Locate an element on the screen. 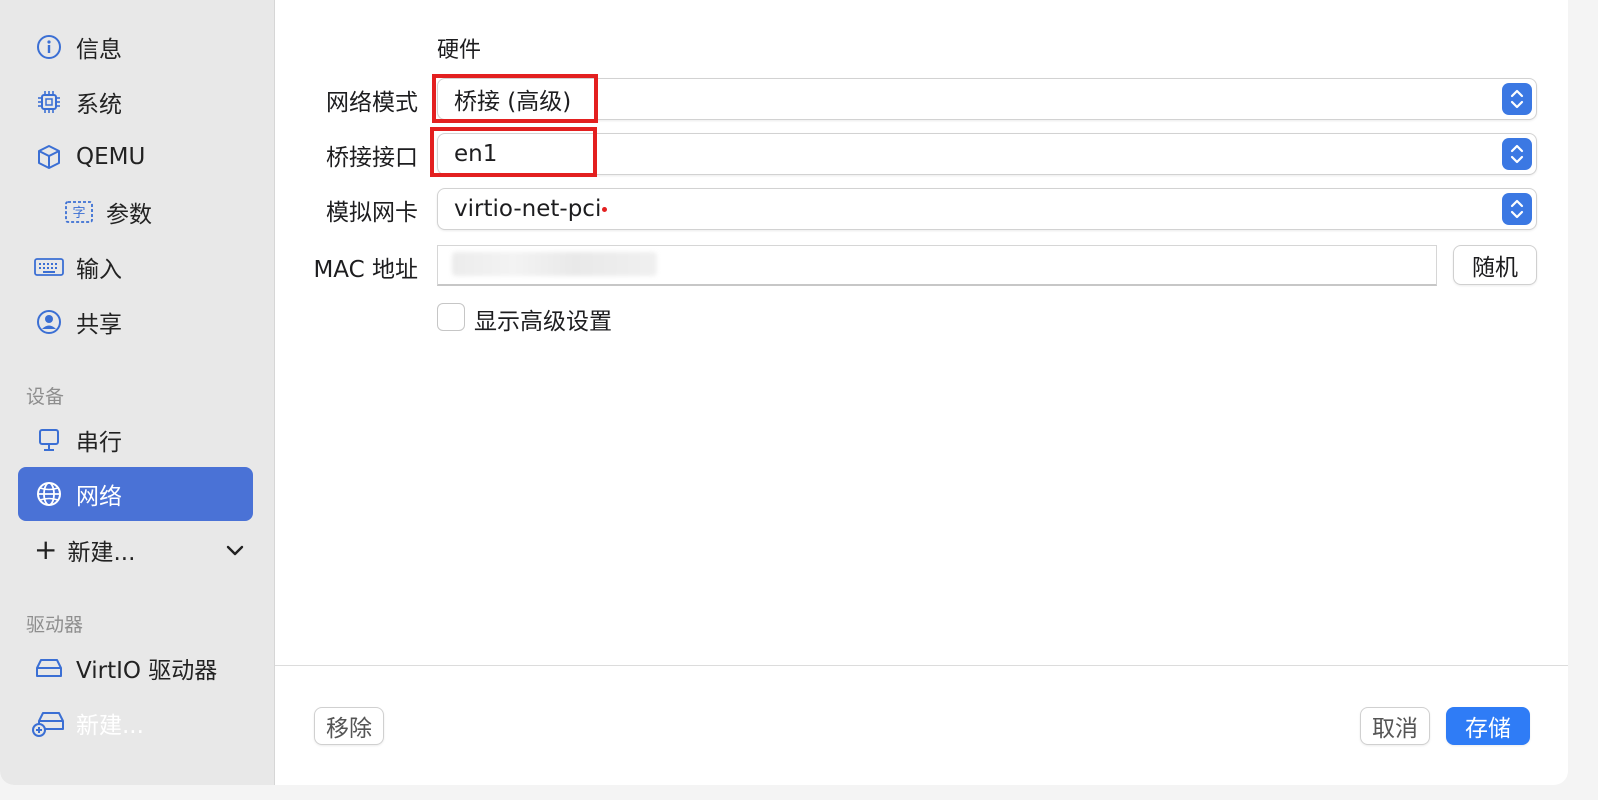 The width and height of the screenshot is (1598, 800). mac-address-field is located at coordinates (937, 265).